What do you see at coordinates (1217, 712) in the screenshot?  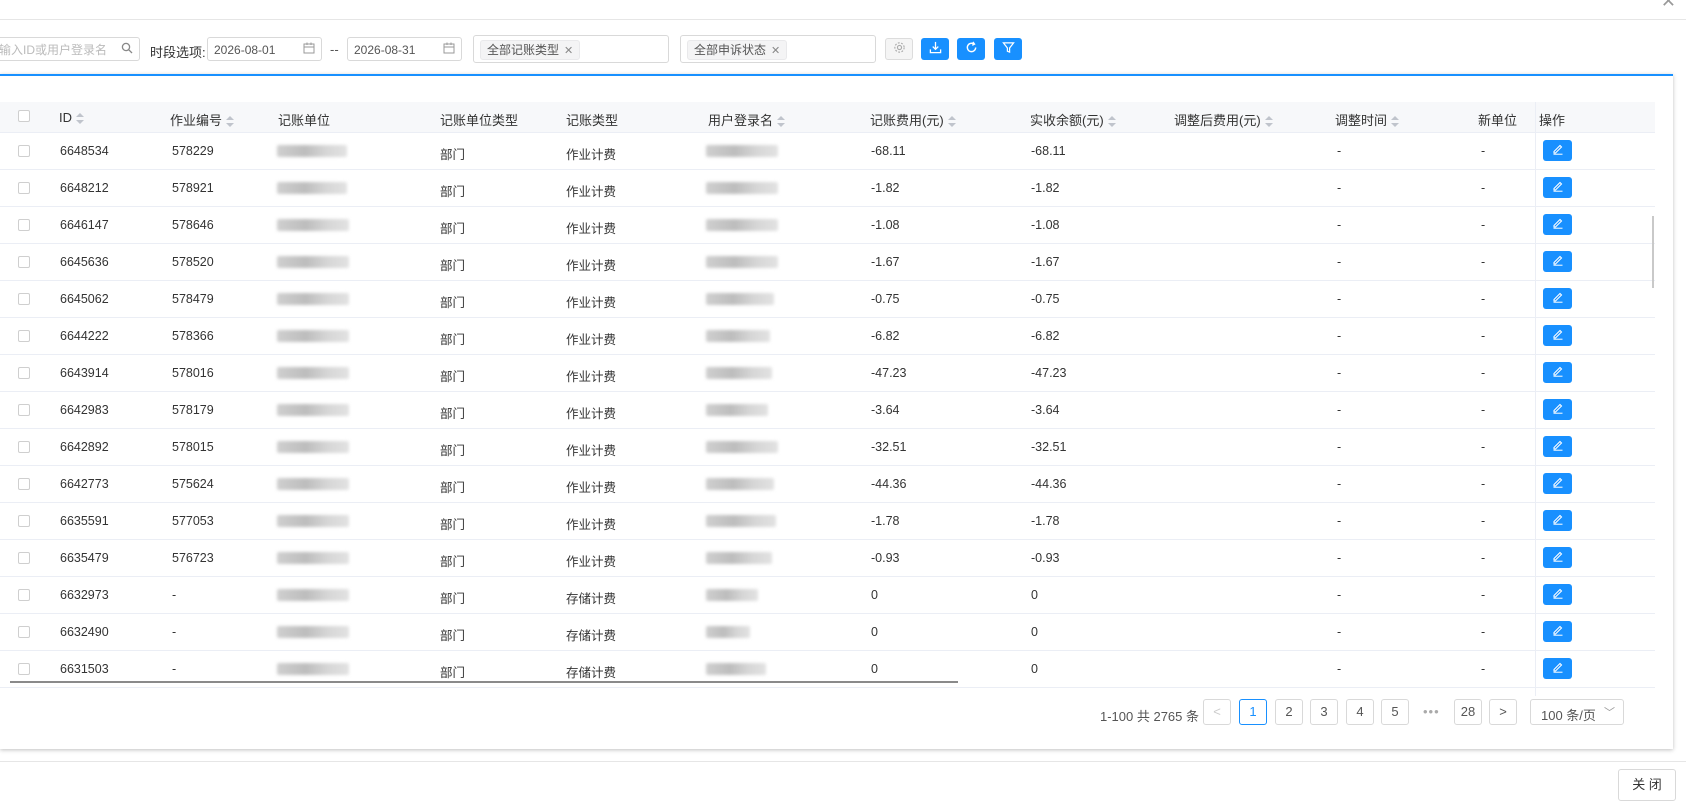 I see `prev-page-button: <` at bounding box center [1217, 712].